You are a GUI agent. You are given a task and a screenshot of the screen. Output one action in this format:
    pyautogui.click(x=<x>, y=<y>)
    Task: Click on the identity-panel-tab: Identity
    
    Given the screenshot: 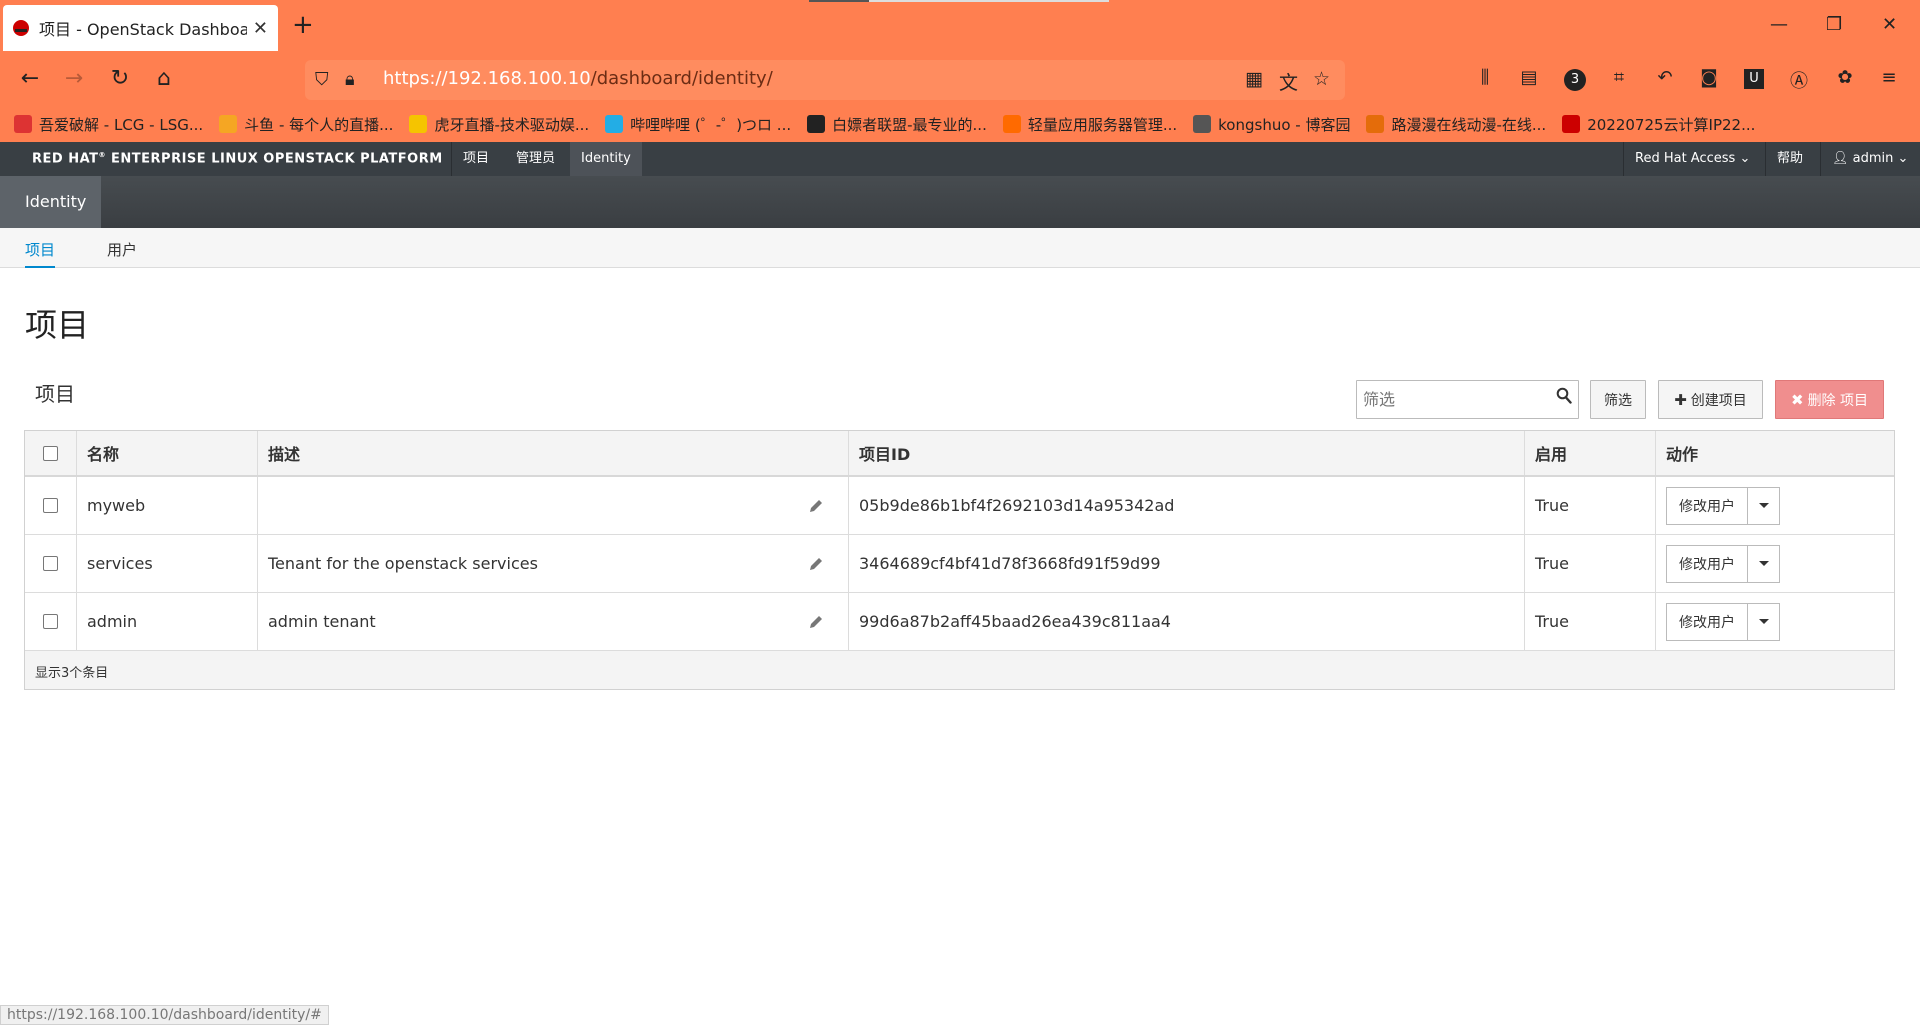 What is the action you would take?
    pyautogui.click(x=50, y=202)
    